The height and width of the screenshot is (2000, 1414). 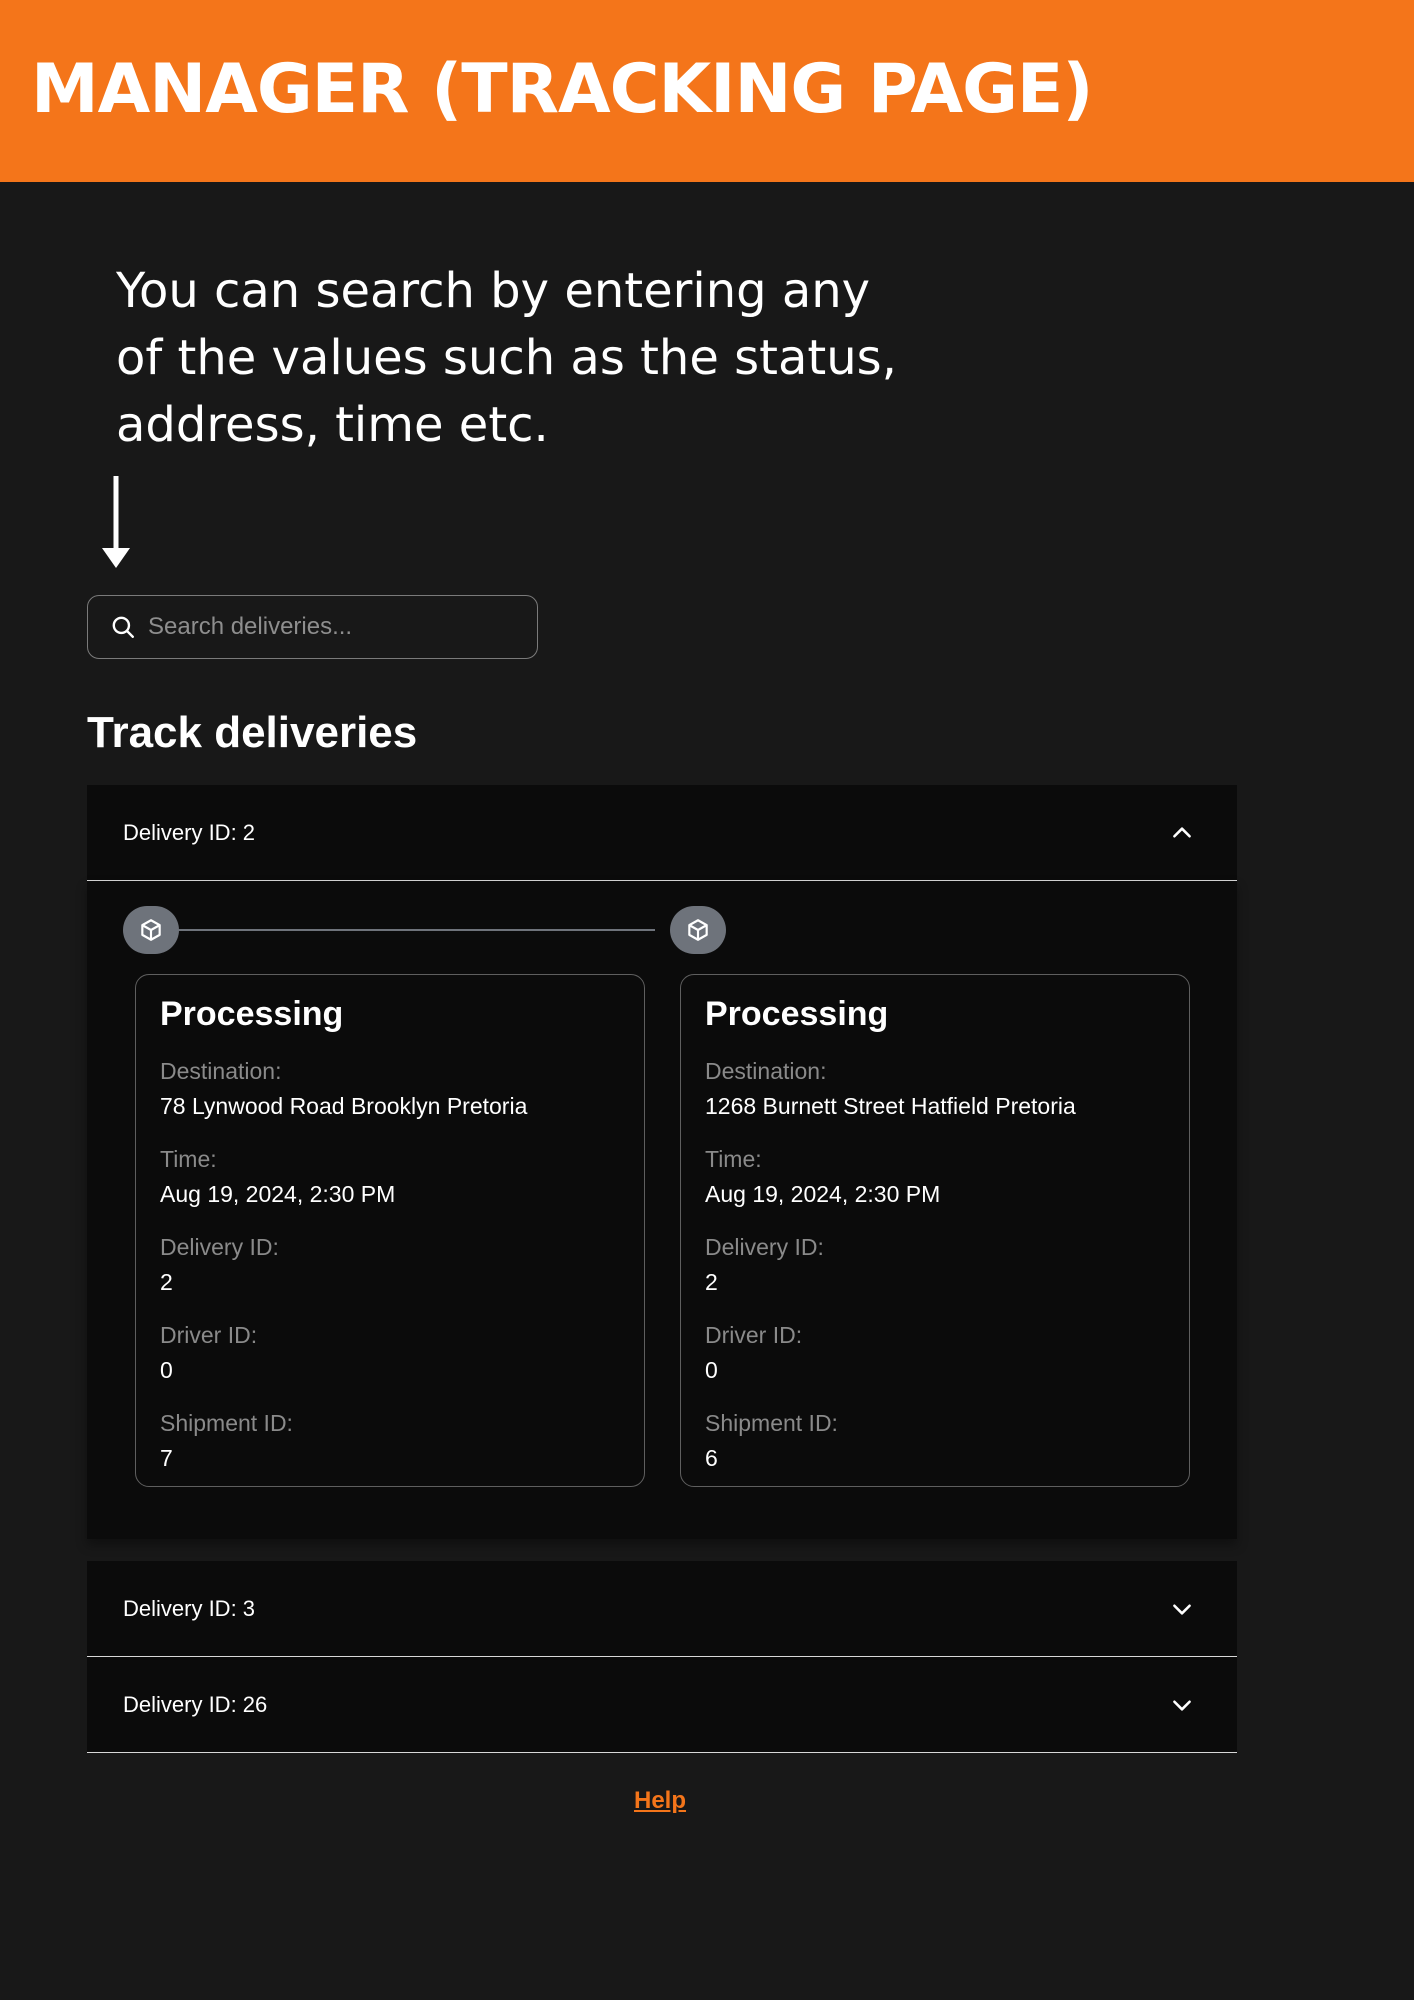 I want to click on delivery-header-label: Delivery ID: 26, so click(x=195, y=1704).